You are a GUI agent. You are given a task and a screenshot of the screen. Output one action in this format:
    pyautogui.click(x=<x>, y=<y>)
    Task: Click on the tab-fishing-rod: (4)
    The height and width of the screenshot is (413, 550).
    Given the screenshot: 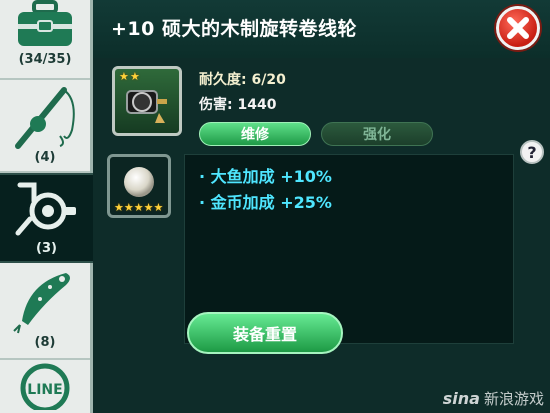 What is the action you would take?
    pyautogui.click(x=45, y=126)
    